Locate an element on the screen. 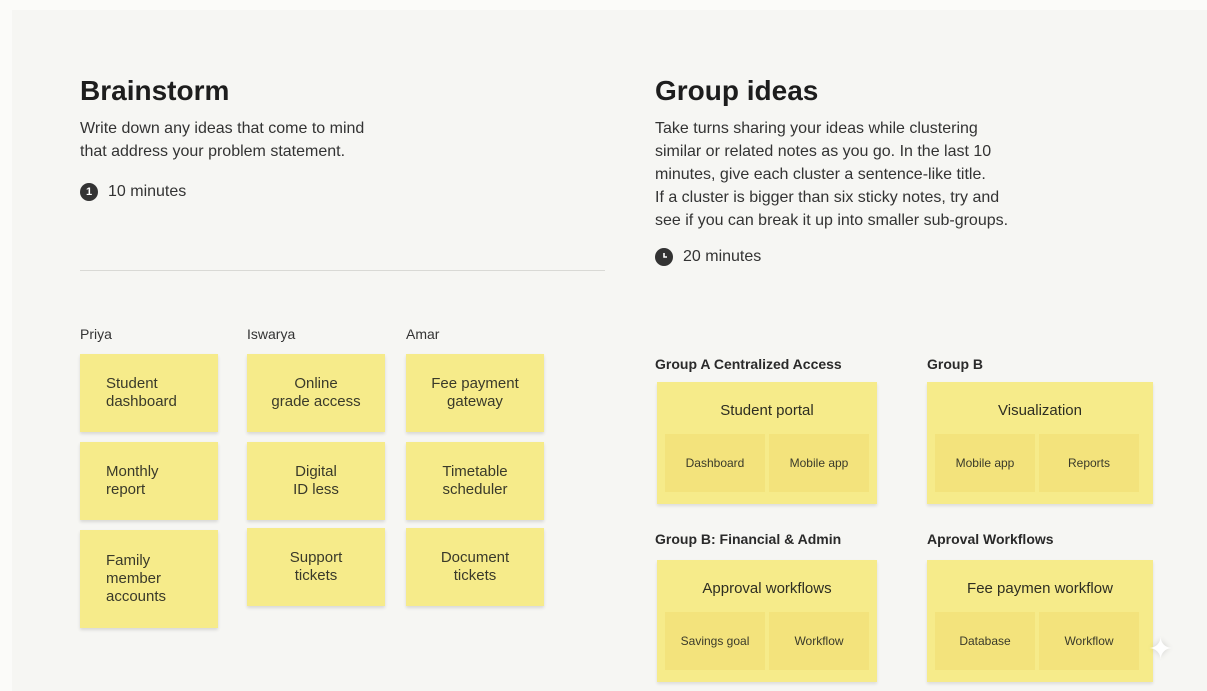 This screenshot has height=691, width=1207. group-ideas-timer-label: 20 minutes is located at coordinates (722, 256).